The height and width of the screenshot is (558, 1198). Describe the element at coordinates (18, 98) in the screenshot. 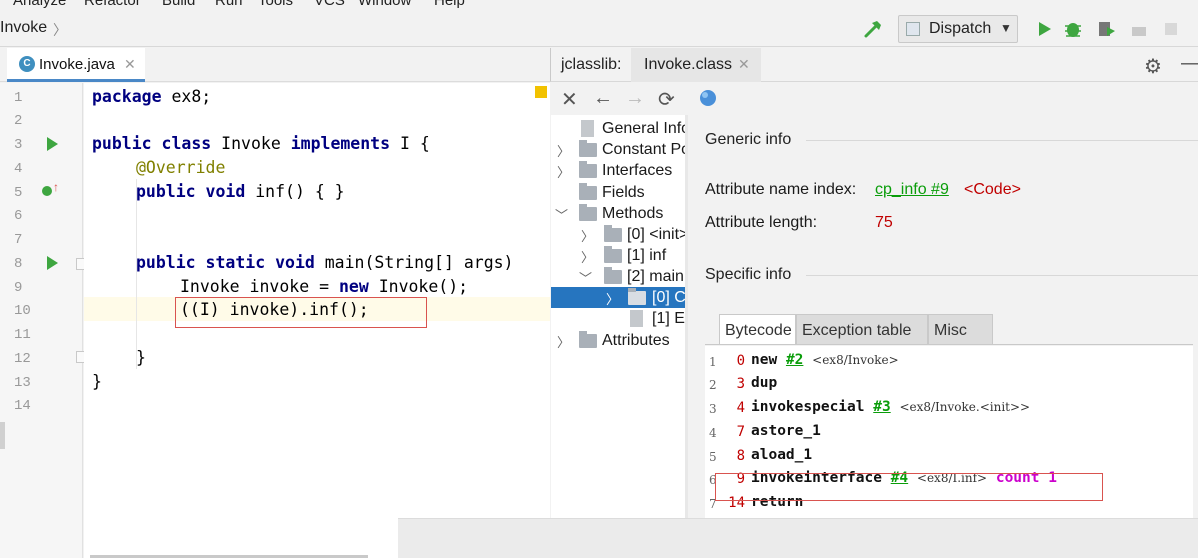

I see `line-number: 1` at that location.